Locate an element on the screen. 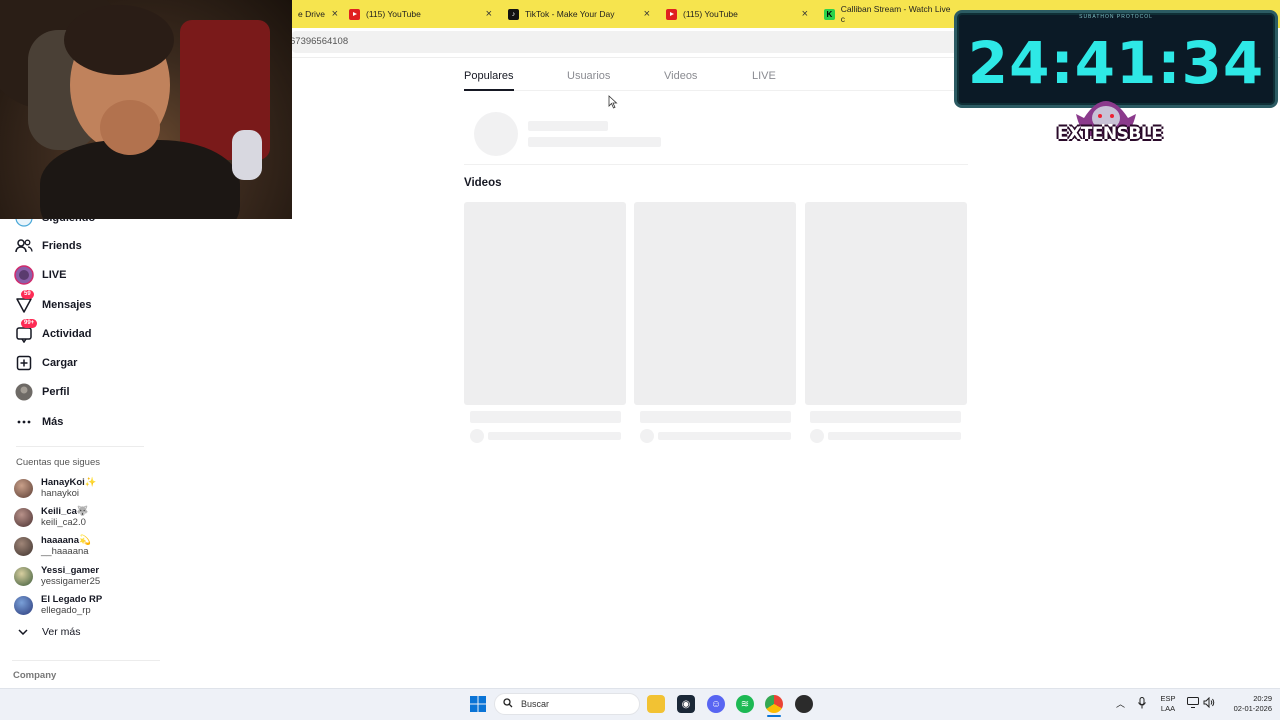 The width and height of the screenshot is (1280, 720). sidebar-item-friends: Friends is located at coordinates (47, 246).